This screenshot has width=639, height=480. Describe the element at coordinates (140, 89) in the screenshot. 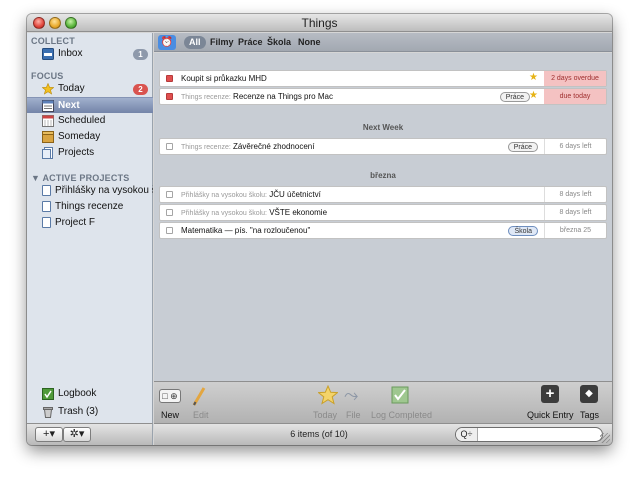

I see `today-count-badge: 2` at that location.